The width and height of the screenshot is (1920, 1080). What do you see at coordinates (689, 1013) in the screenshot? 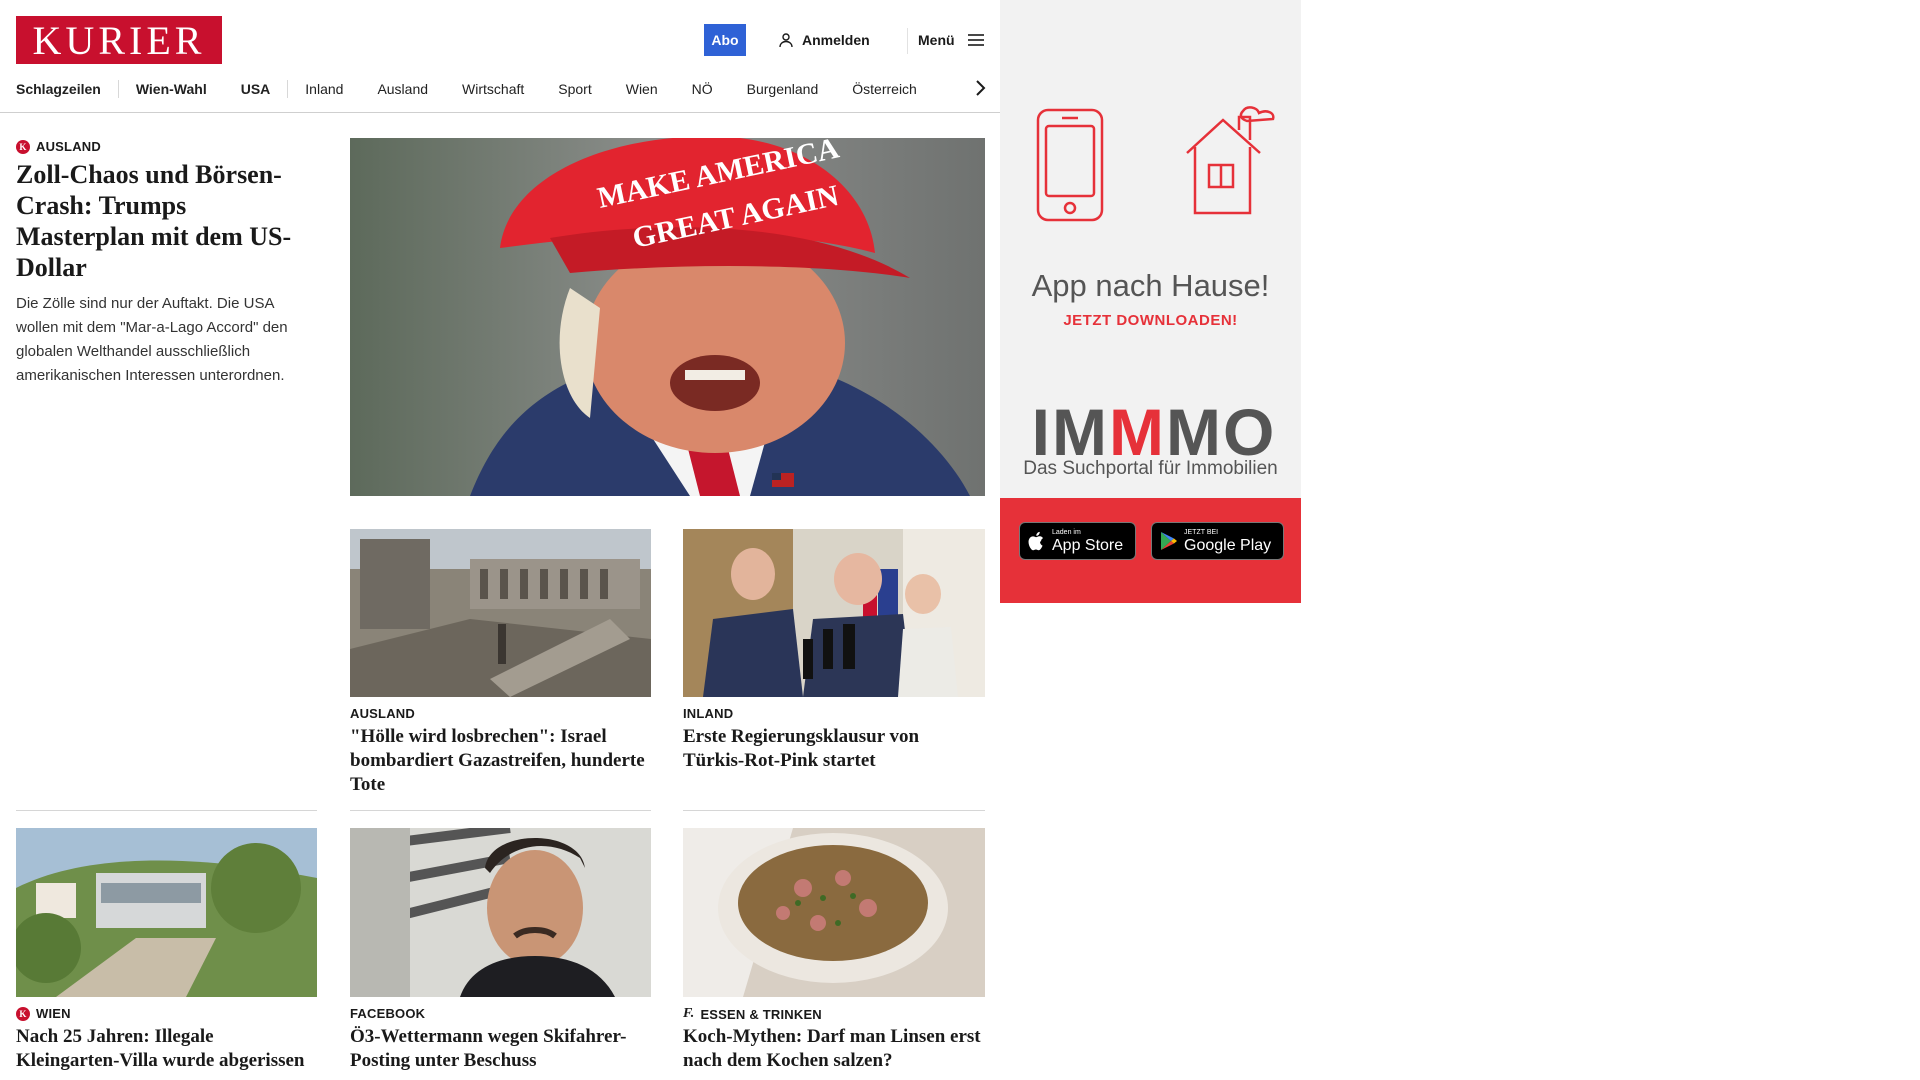
I see `f-badge-icon: f.` at bounding box center [689, 1013].